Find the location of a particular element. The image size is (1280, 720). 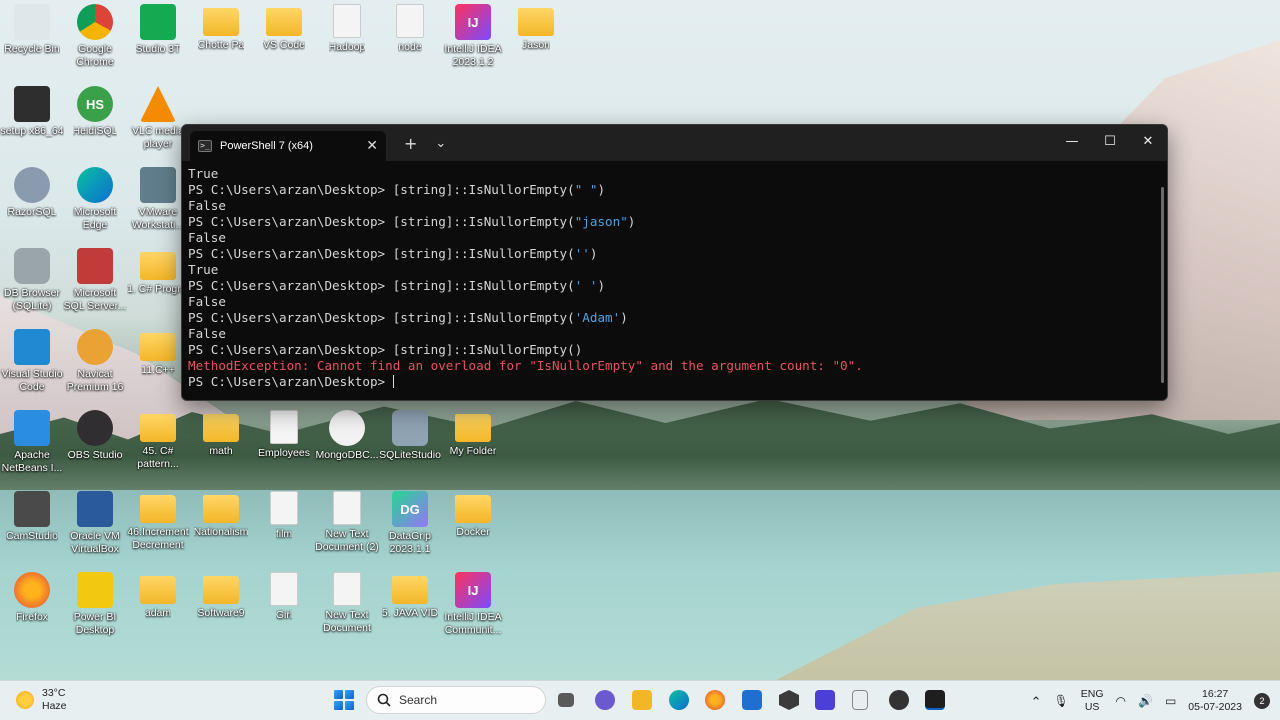

close-tab-icon: ✕ is located at coordinates (372, 146).